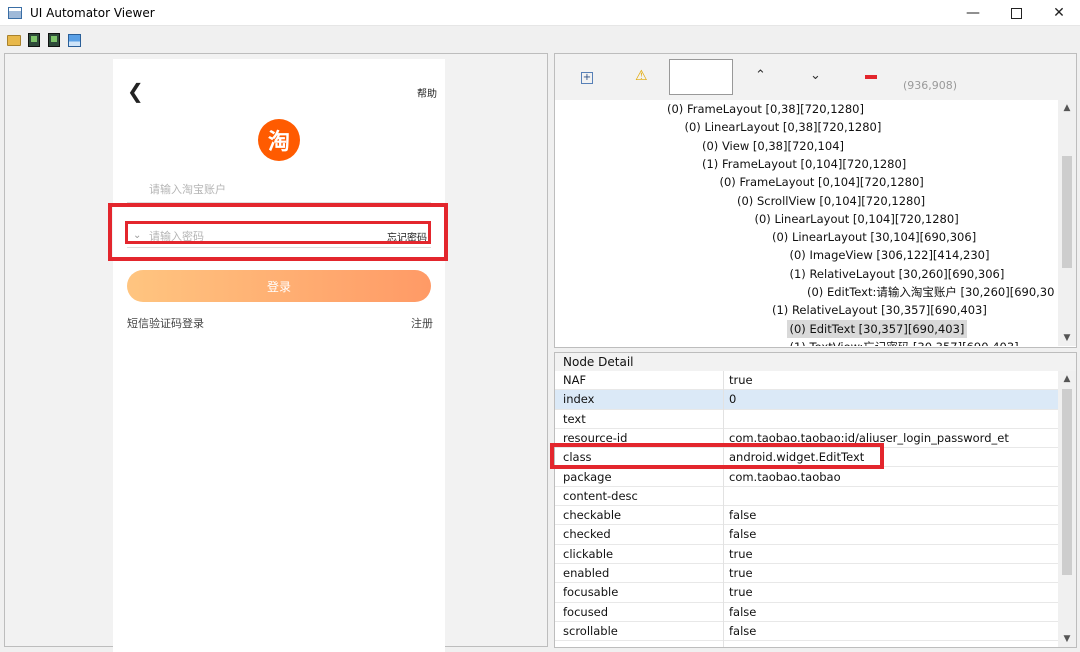 The image size is (1080, 652). I want to click on tree-node: (1) RelativeLayout [30,260][690,306], so click(897, 274).